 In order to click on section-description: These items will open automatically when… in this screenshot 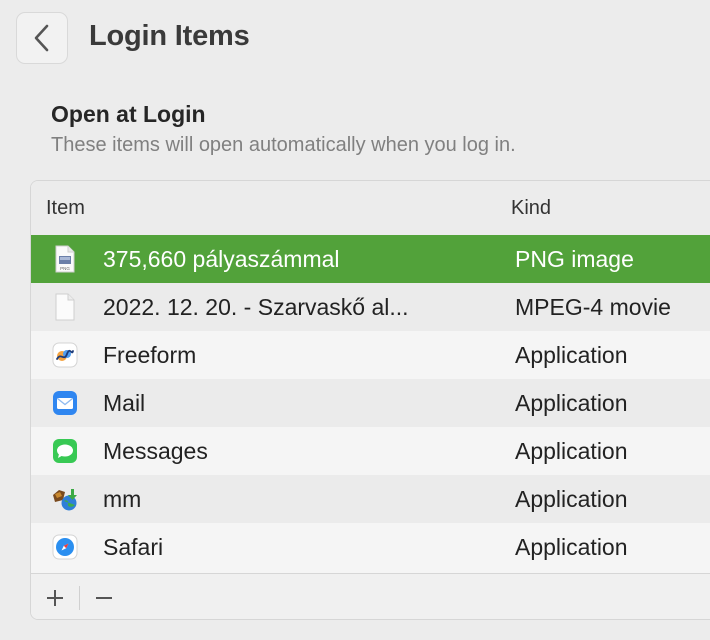, I will do `click(283, 145)`.